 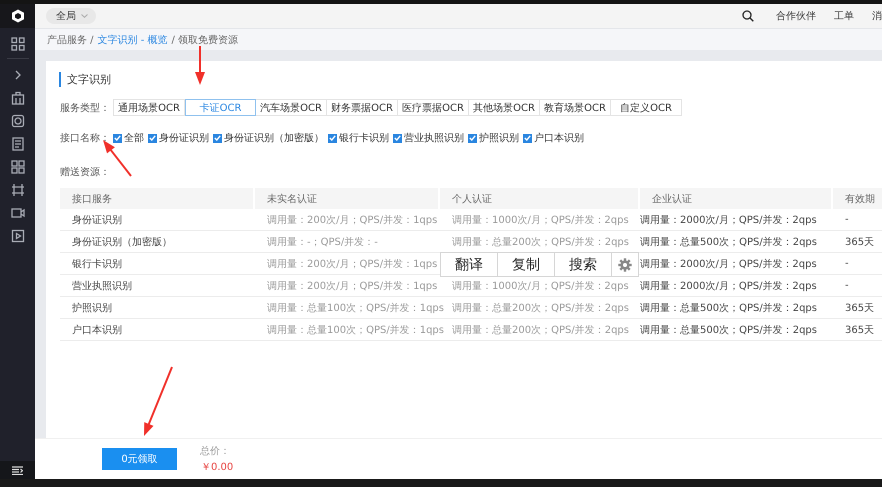 What do you see at coordinates (17, 98) in the screenshot?
I see `building-icon` at bounding box center [17, 98].